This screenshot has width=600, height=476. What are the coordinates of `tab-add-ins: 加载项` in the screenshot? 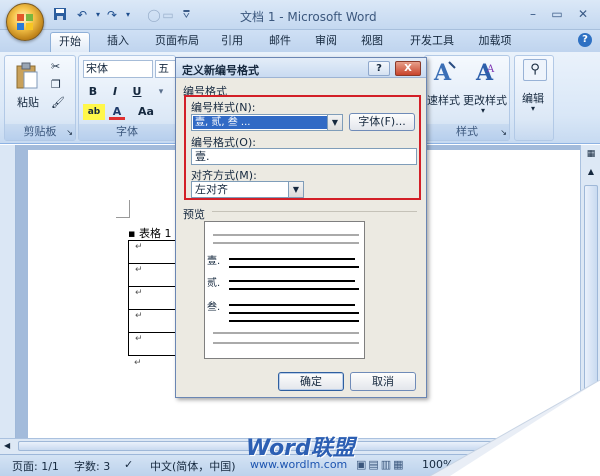 It's located at (495, 42).